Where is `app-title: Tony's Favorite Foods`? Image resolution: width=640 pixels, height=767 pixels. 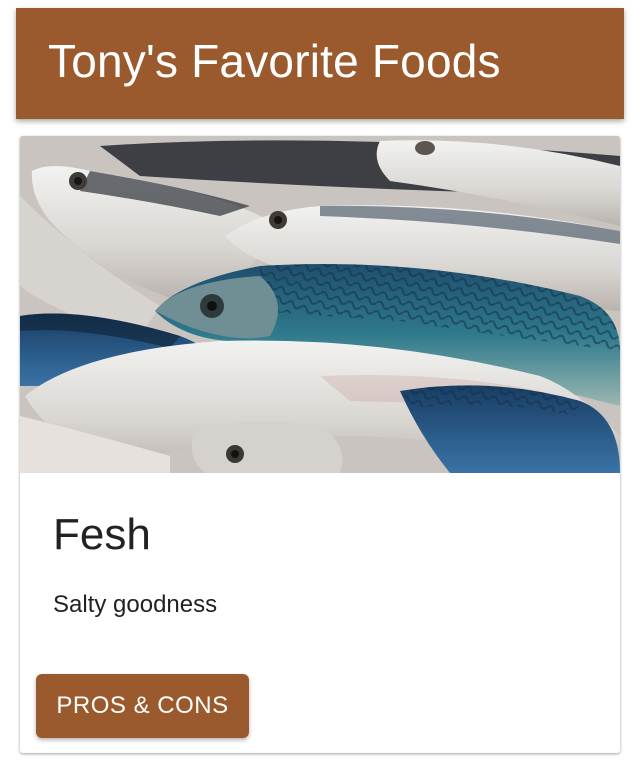 app-title: Tony's Favorite Foods is located at coordinates (274, 60).